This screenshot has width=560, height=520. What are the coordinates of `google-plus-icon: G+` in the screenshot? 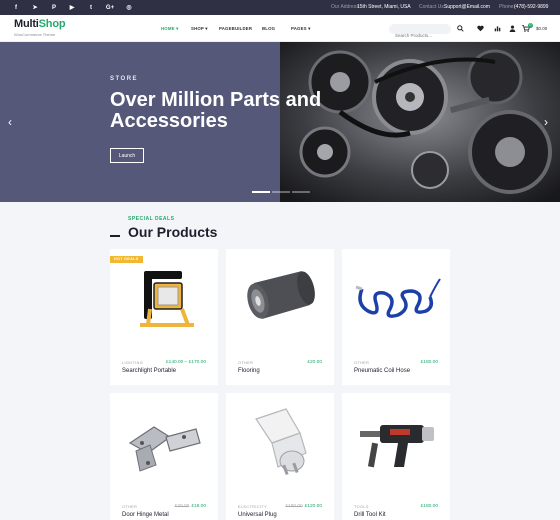 It's located at (110, 7).